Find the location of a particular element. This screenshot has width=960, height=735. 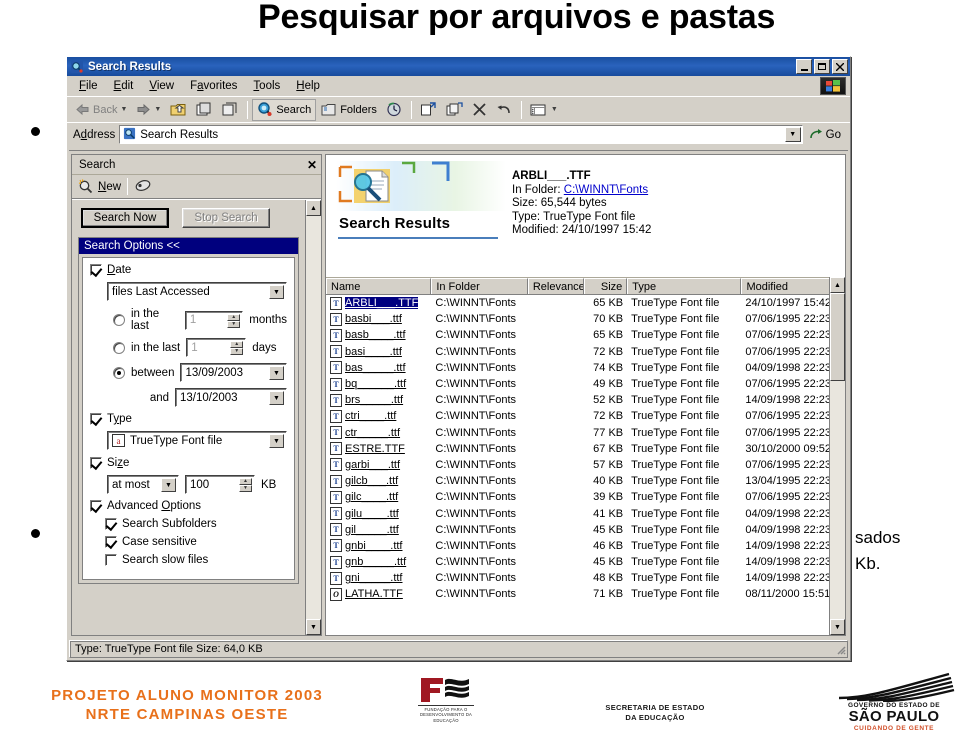

search-slow-files-row: Search slow files is located at coordinates (196, 560).